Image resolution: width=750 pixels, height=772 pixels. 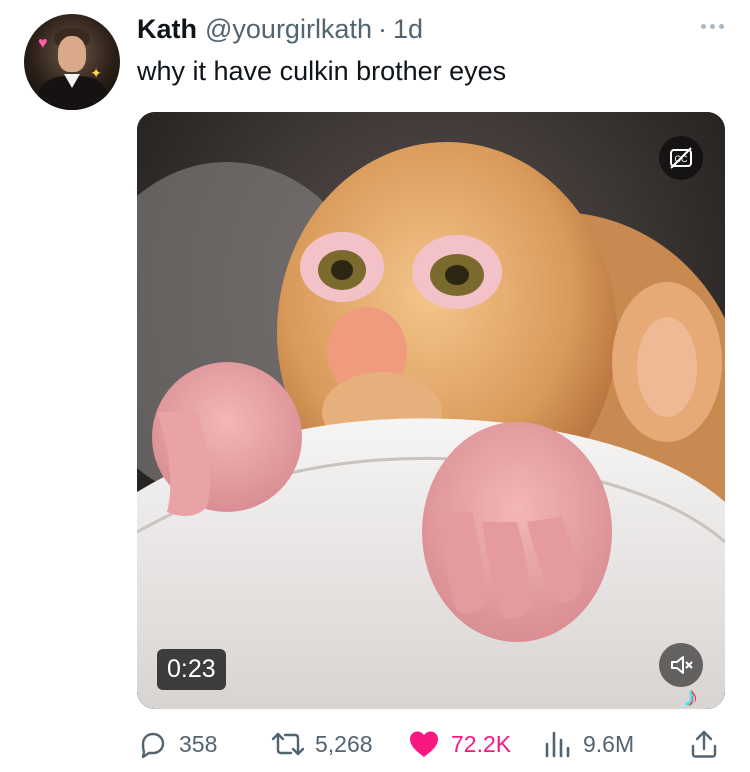 What do you see at coordinates (191, 669) in the screenshot?
I see `video-duration: 0:23` at bounding box center [191, 669].